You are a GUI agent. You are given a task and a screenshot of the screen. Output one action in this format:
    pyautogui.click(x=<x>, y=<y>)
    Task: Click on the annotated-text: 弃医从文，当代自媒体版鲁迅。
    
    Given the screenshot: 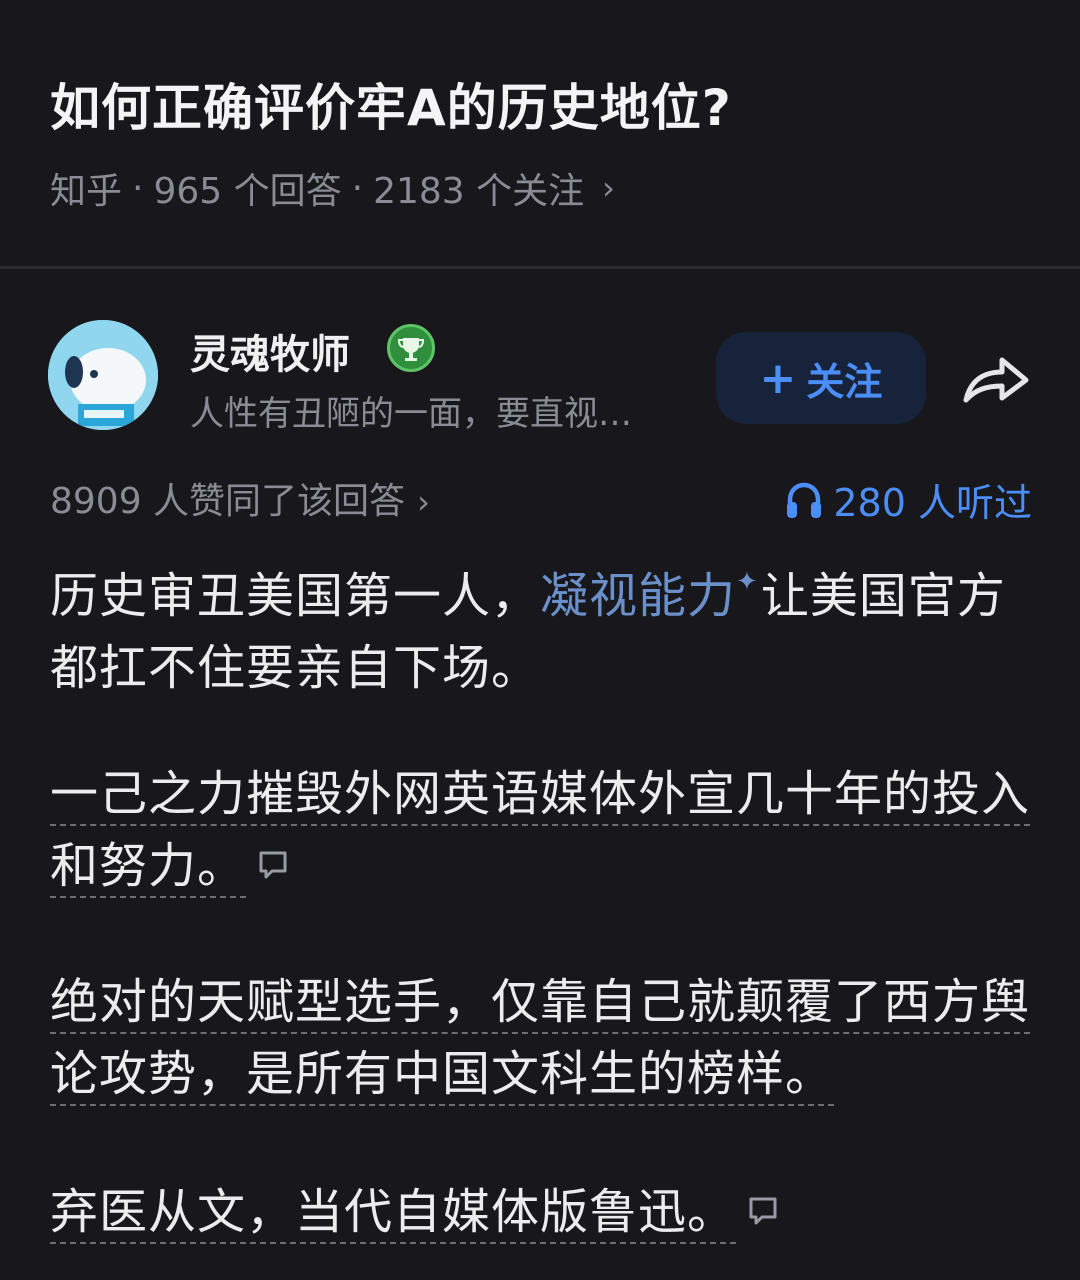 What is the action you would take?
    pyautogui.click(x=393, y=1214)
    